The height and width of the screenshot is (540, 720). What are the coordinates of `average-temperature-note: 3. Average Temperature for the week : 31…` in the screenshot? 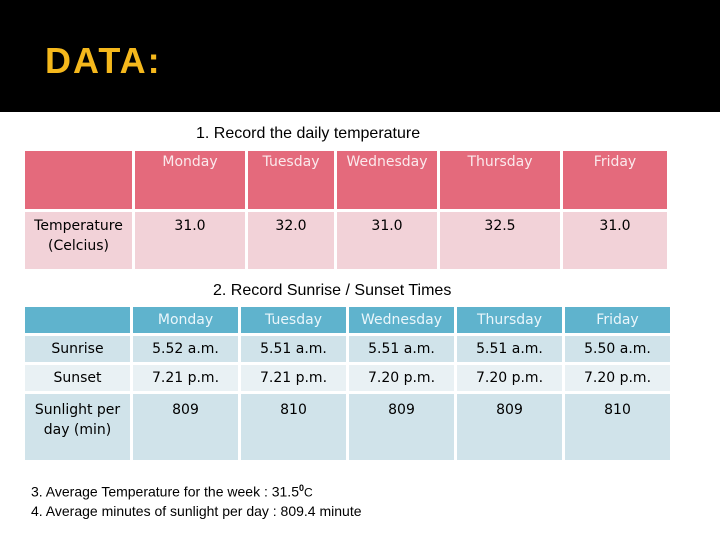 It's located at (196, 490).